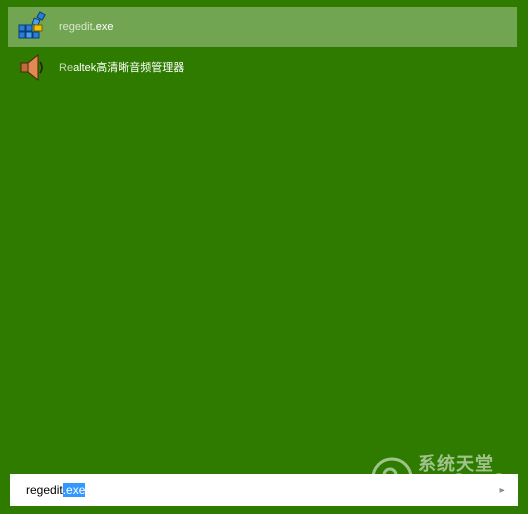 The height and width of the screenshot is (514, 528). Describe the element at coordinates (262, 67) in the screenshot. I see `result-item-realtek-audio-manager: Realtek高清晰音频管理器` at that location.